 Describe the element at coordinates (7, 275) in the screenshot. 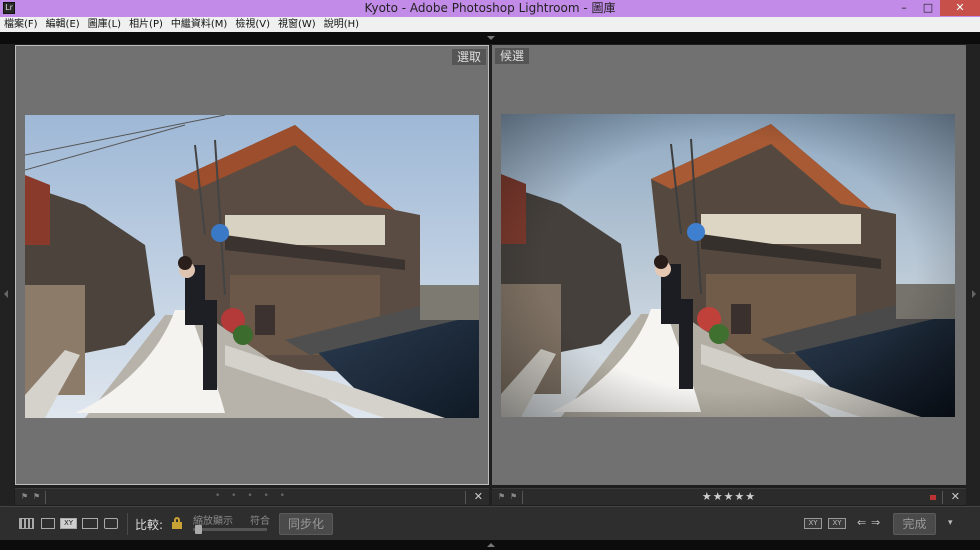

I see `left-panel-strip` at that location.